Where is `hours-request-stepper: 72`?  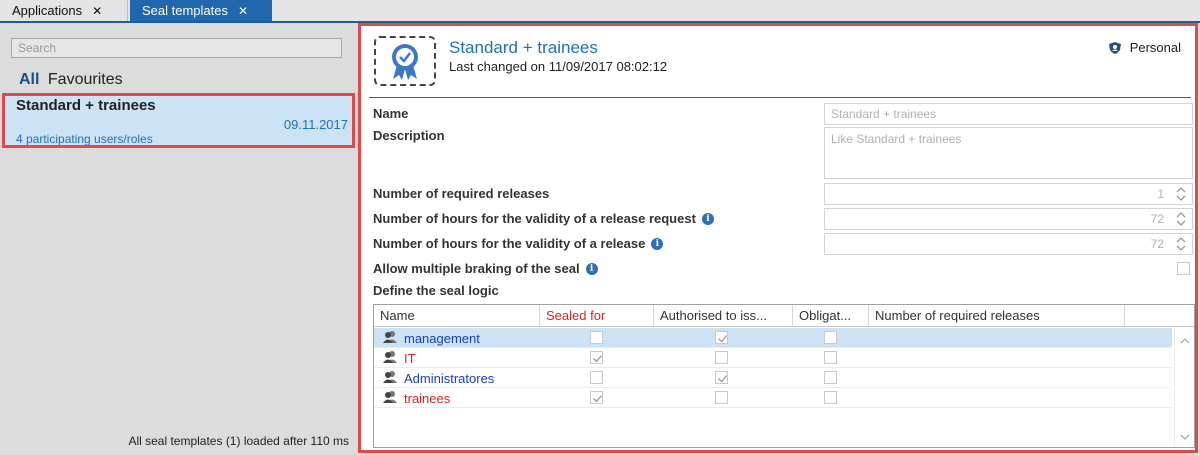 hours-request-stepper: 72 is located at coordinates (1008, 219).